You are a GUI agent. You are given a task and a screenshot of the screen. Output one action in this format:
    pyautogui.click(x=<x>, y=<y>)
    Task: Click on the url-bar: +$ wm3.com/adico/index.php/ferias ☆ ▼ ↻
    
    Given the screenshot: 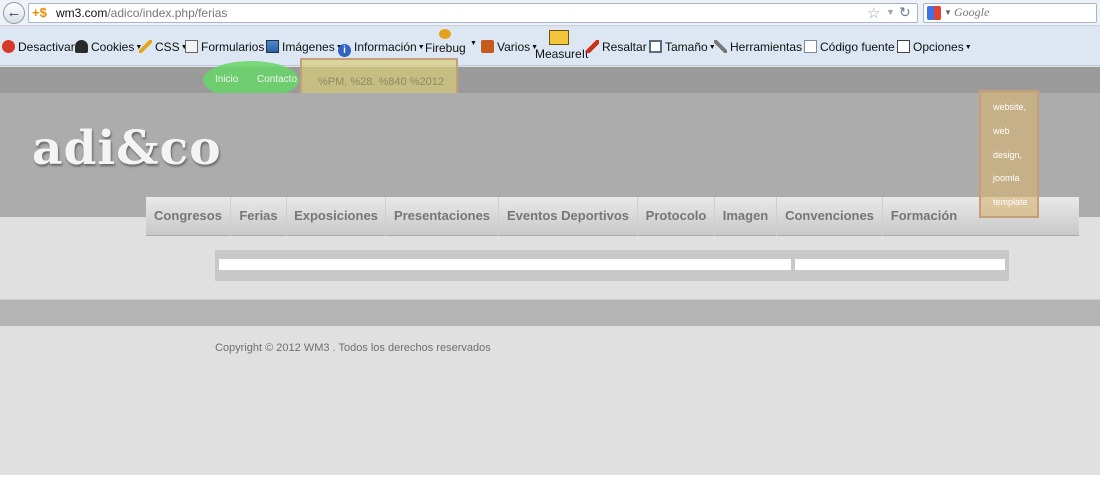 What is the action you would take?
    pyautogui.click(x=473, y=13)
    